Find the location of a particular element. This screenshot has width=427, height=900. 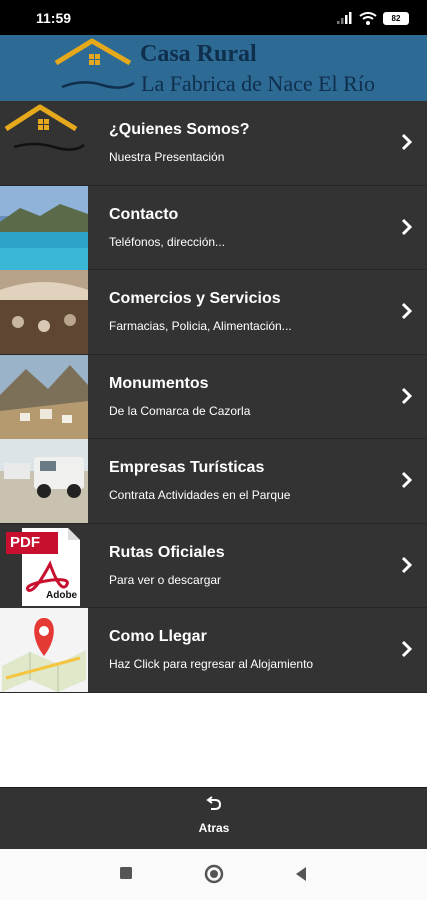

jeep-thumbnail is located at coordinates (44, 481).